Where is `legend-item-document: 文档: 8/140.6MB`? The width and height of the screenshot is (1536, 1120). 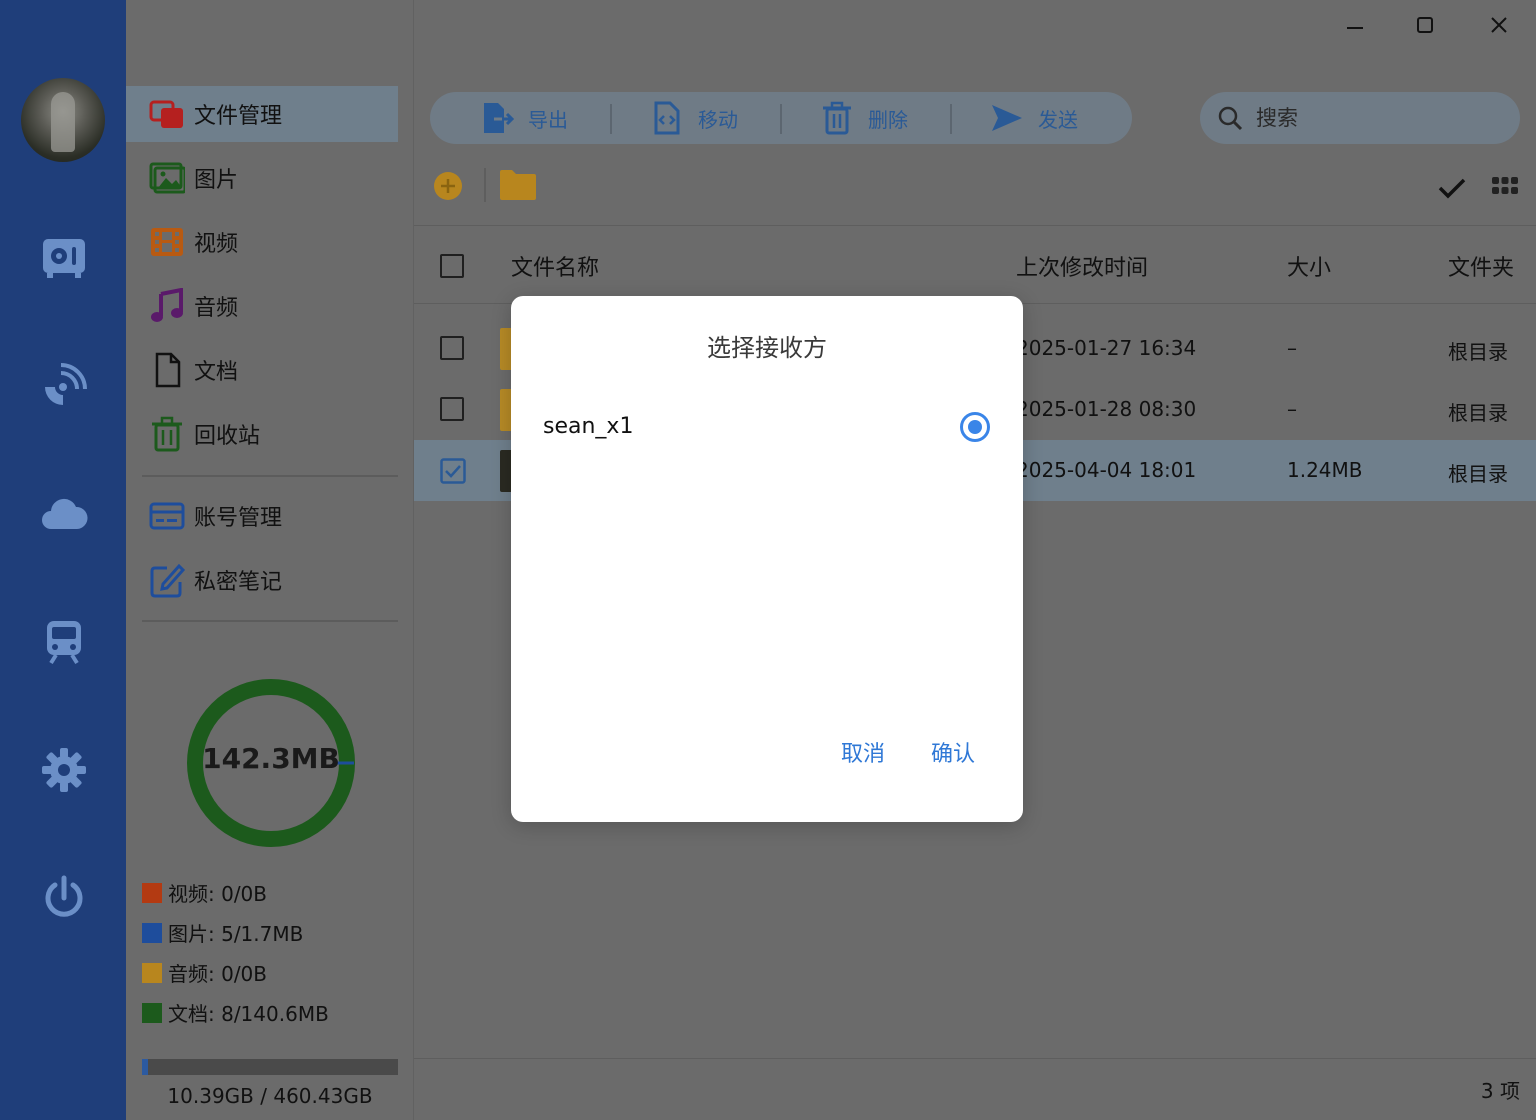 legend-item-document: 文档: 8/140.6MB is located at coordinates (235, 1012).